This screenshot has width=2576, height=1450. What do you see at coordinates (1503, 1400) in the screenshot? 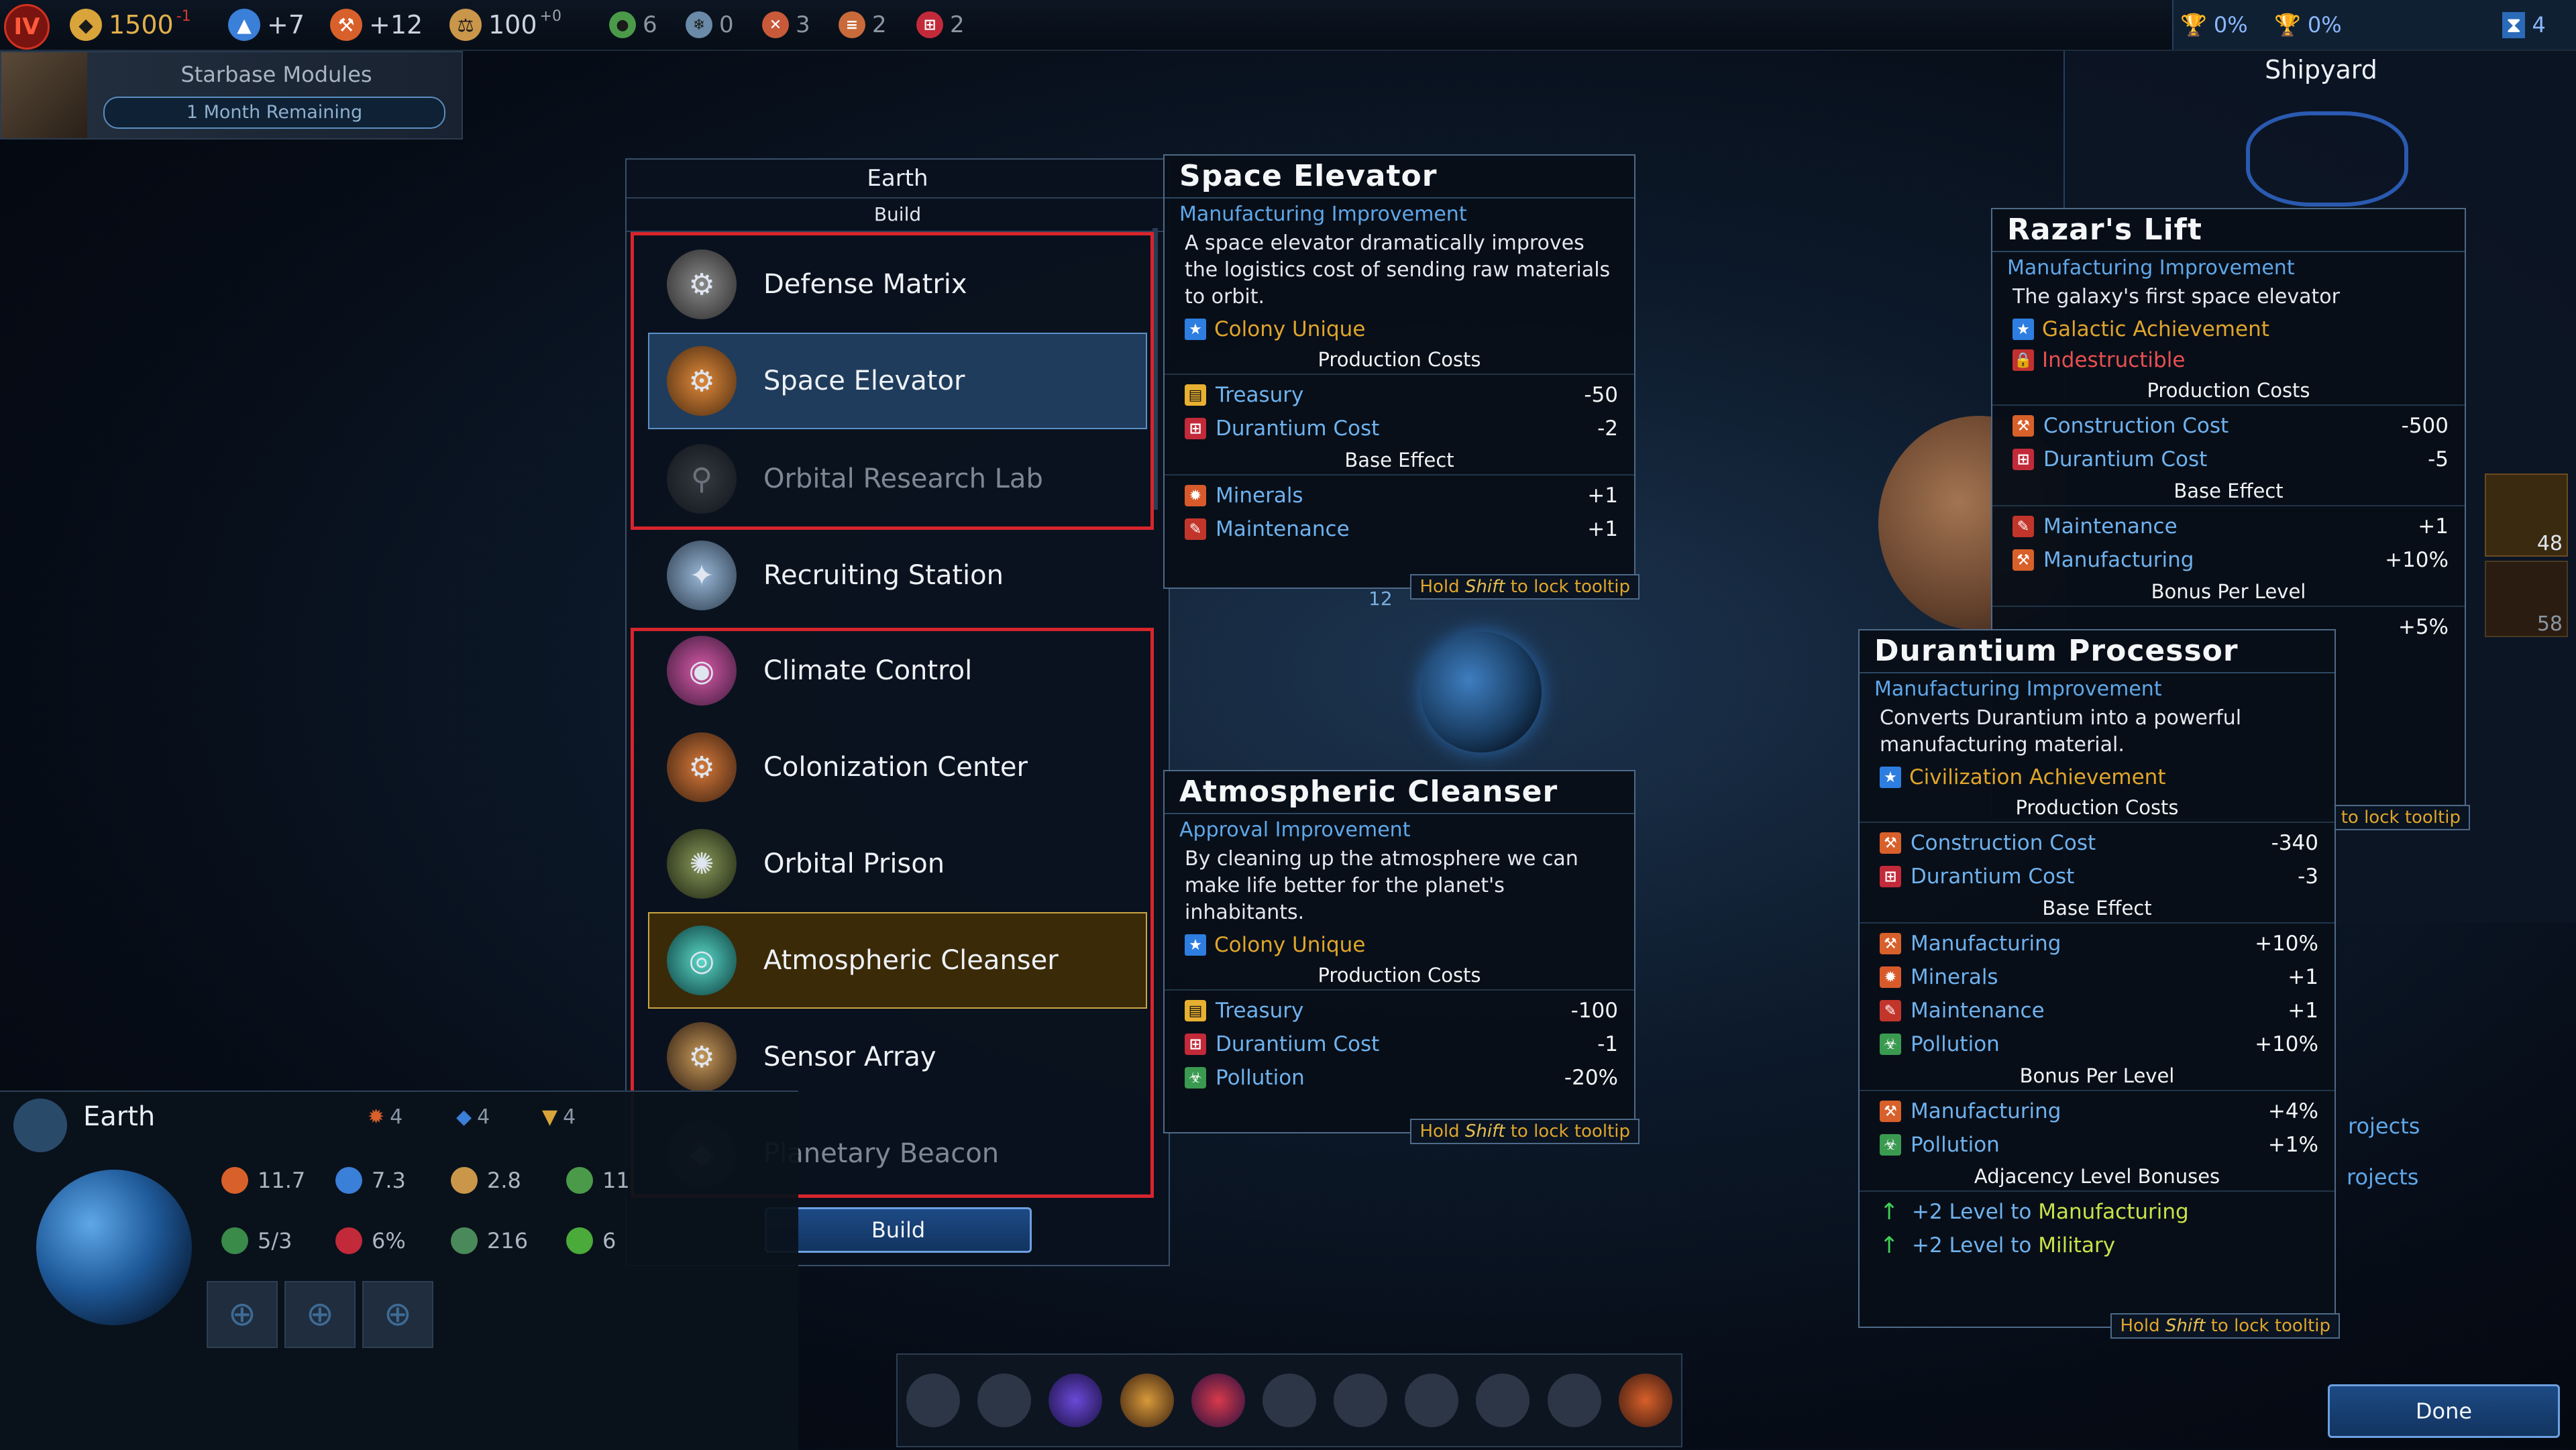
I see `government-icon` at bounding box center [1503, 1400].